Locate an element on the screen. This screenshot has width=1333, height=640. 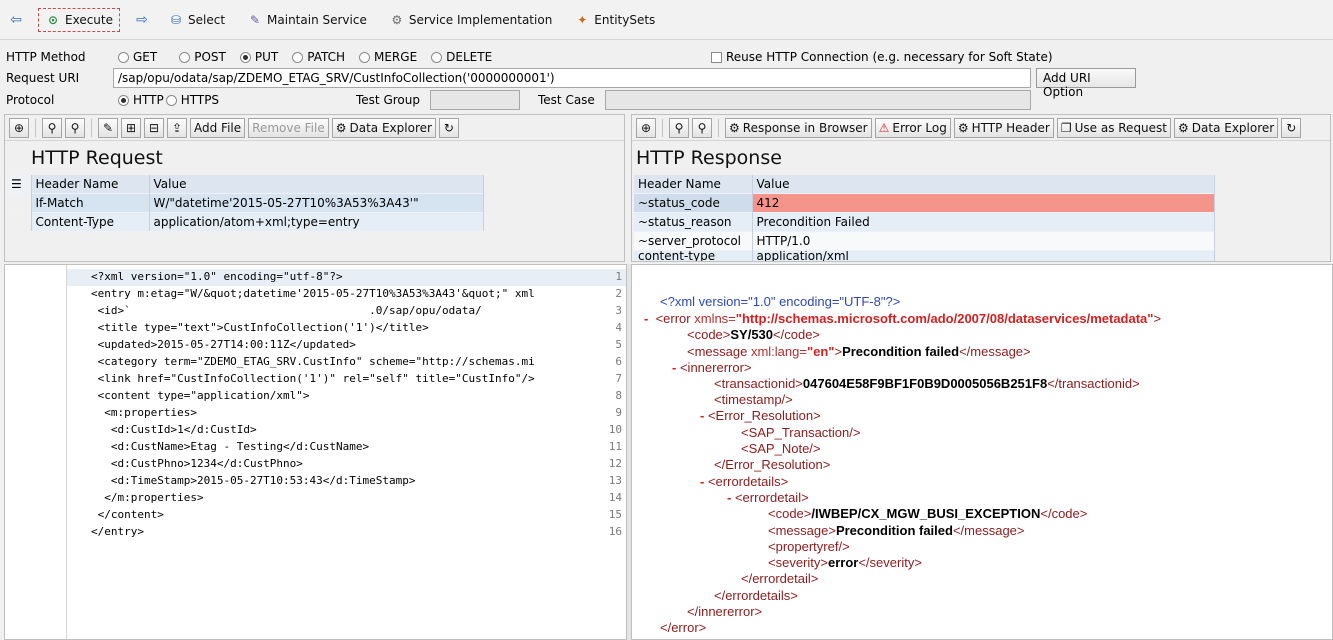
method-merge-radio: MERGE is located at coordinates (388, 57).